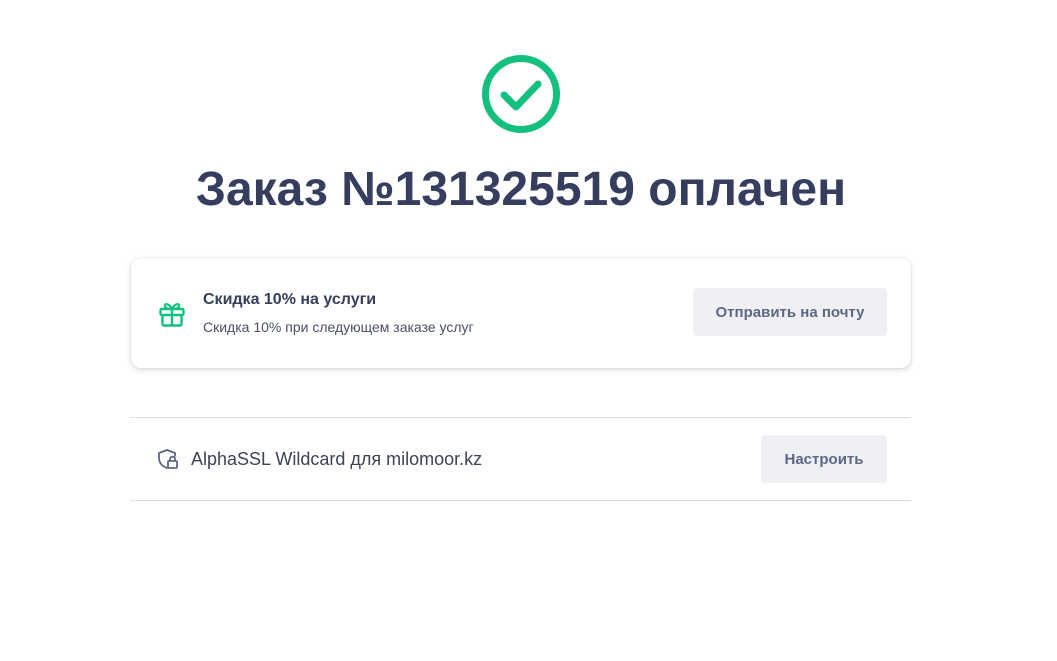 The width and height of the screenshot is (1057, 661). Describe the element at coordinates (337, 459) in the screenshot. I see `product-name: AlphaSSL Wildcard для milomoor.kz` at that location.